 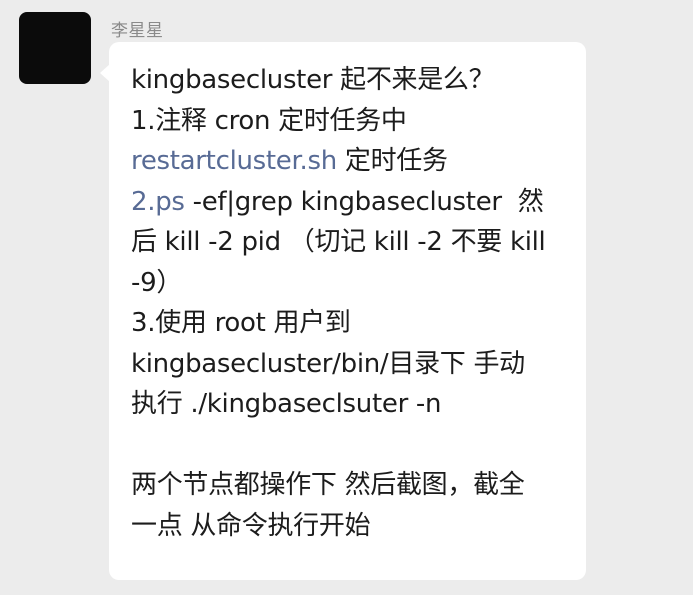 I want to click on message-line-6: -9）, so click(x=157, y=282).